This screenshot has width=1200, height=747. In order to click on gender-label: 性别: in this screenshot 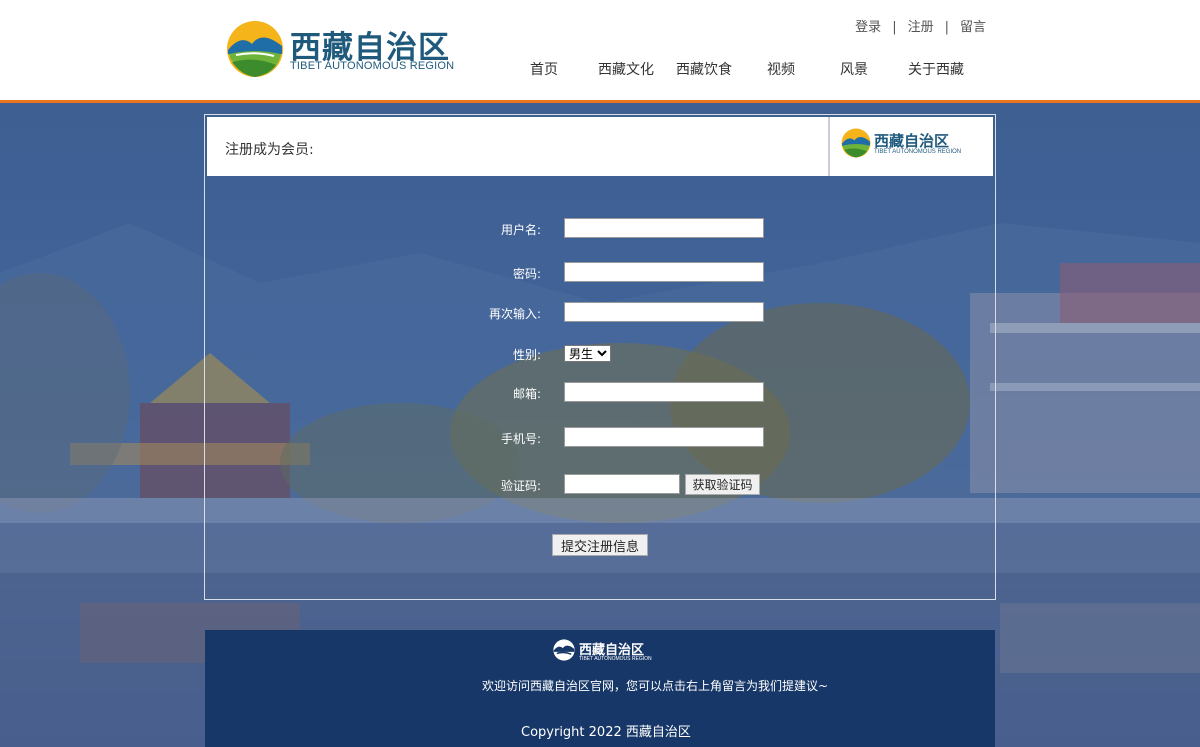, I will do `click(526, 355)`.